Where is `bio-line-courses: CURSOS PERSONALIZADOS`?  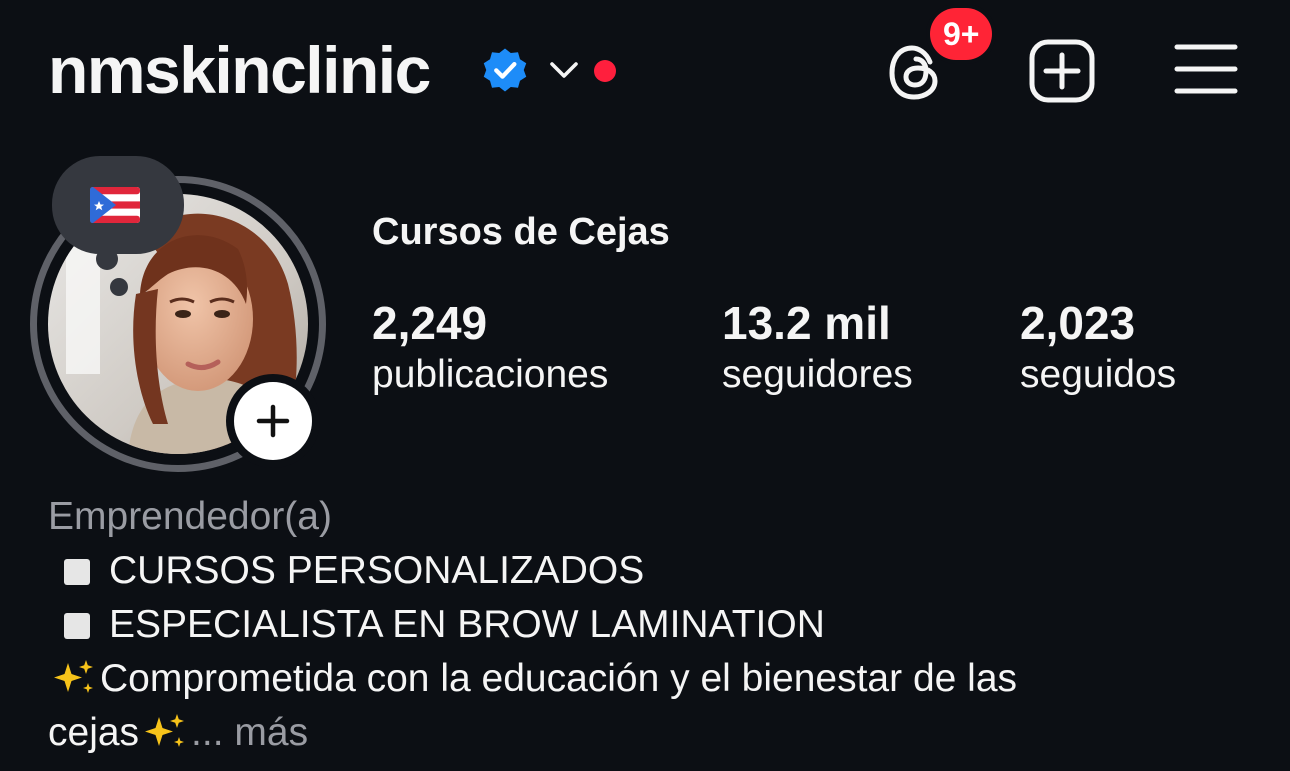 bio-line-courses: CURSOS PERSONALIZADOS is located at coordinates (532, 571).